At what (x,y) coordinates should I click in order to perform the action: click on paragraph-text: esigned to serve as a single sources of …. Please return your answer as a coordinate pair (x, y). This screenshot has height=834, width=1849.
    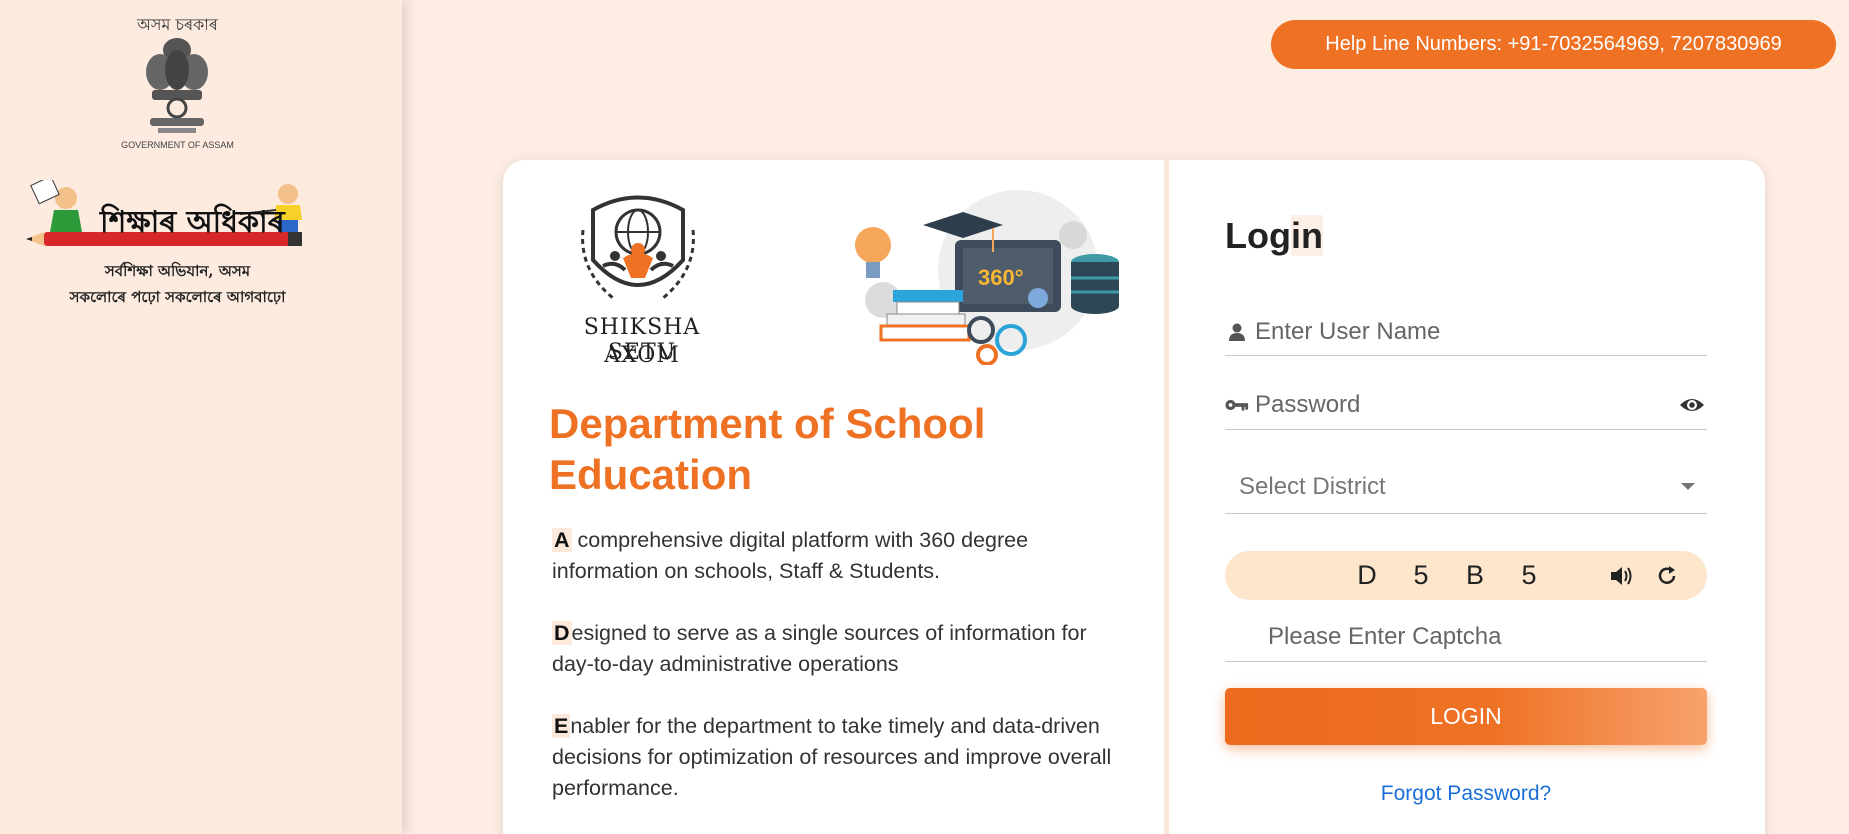
    Looking at the image, I should click on (819, 648).